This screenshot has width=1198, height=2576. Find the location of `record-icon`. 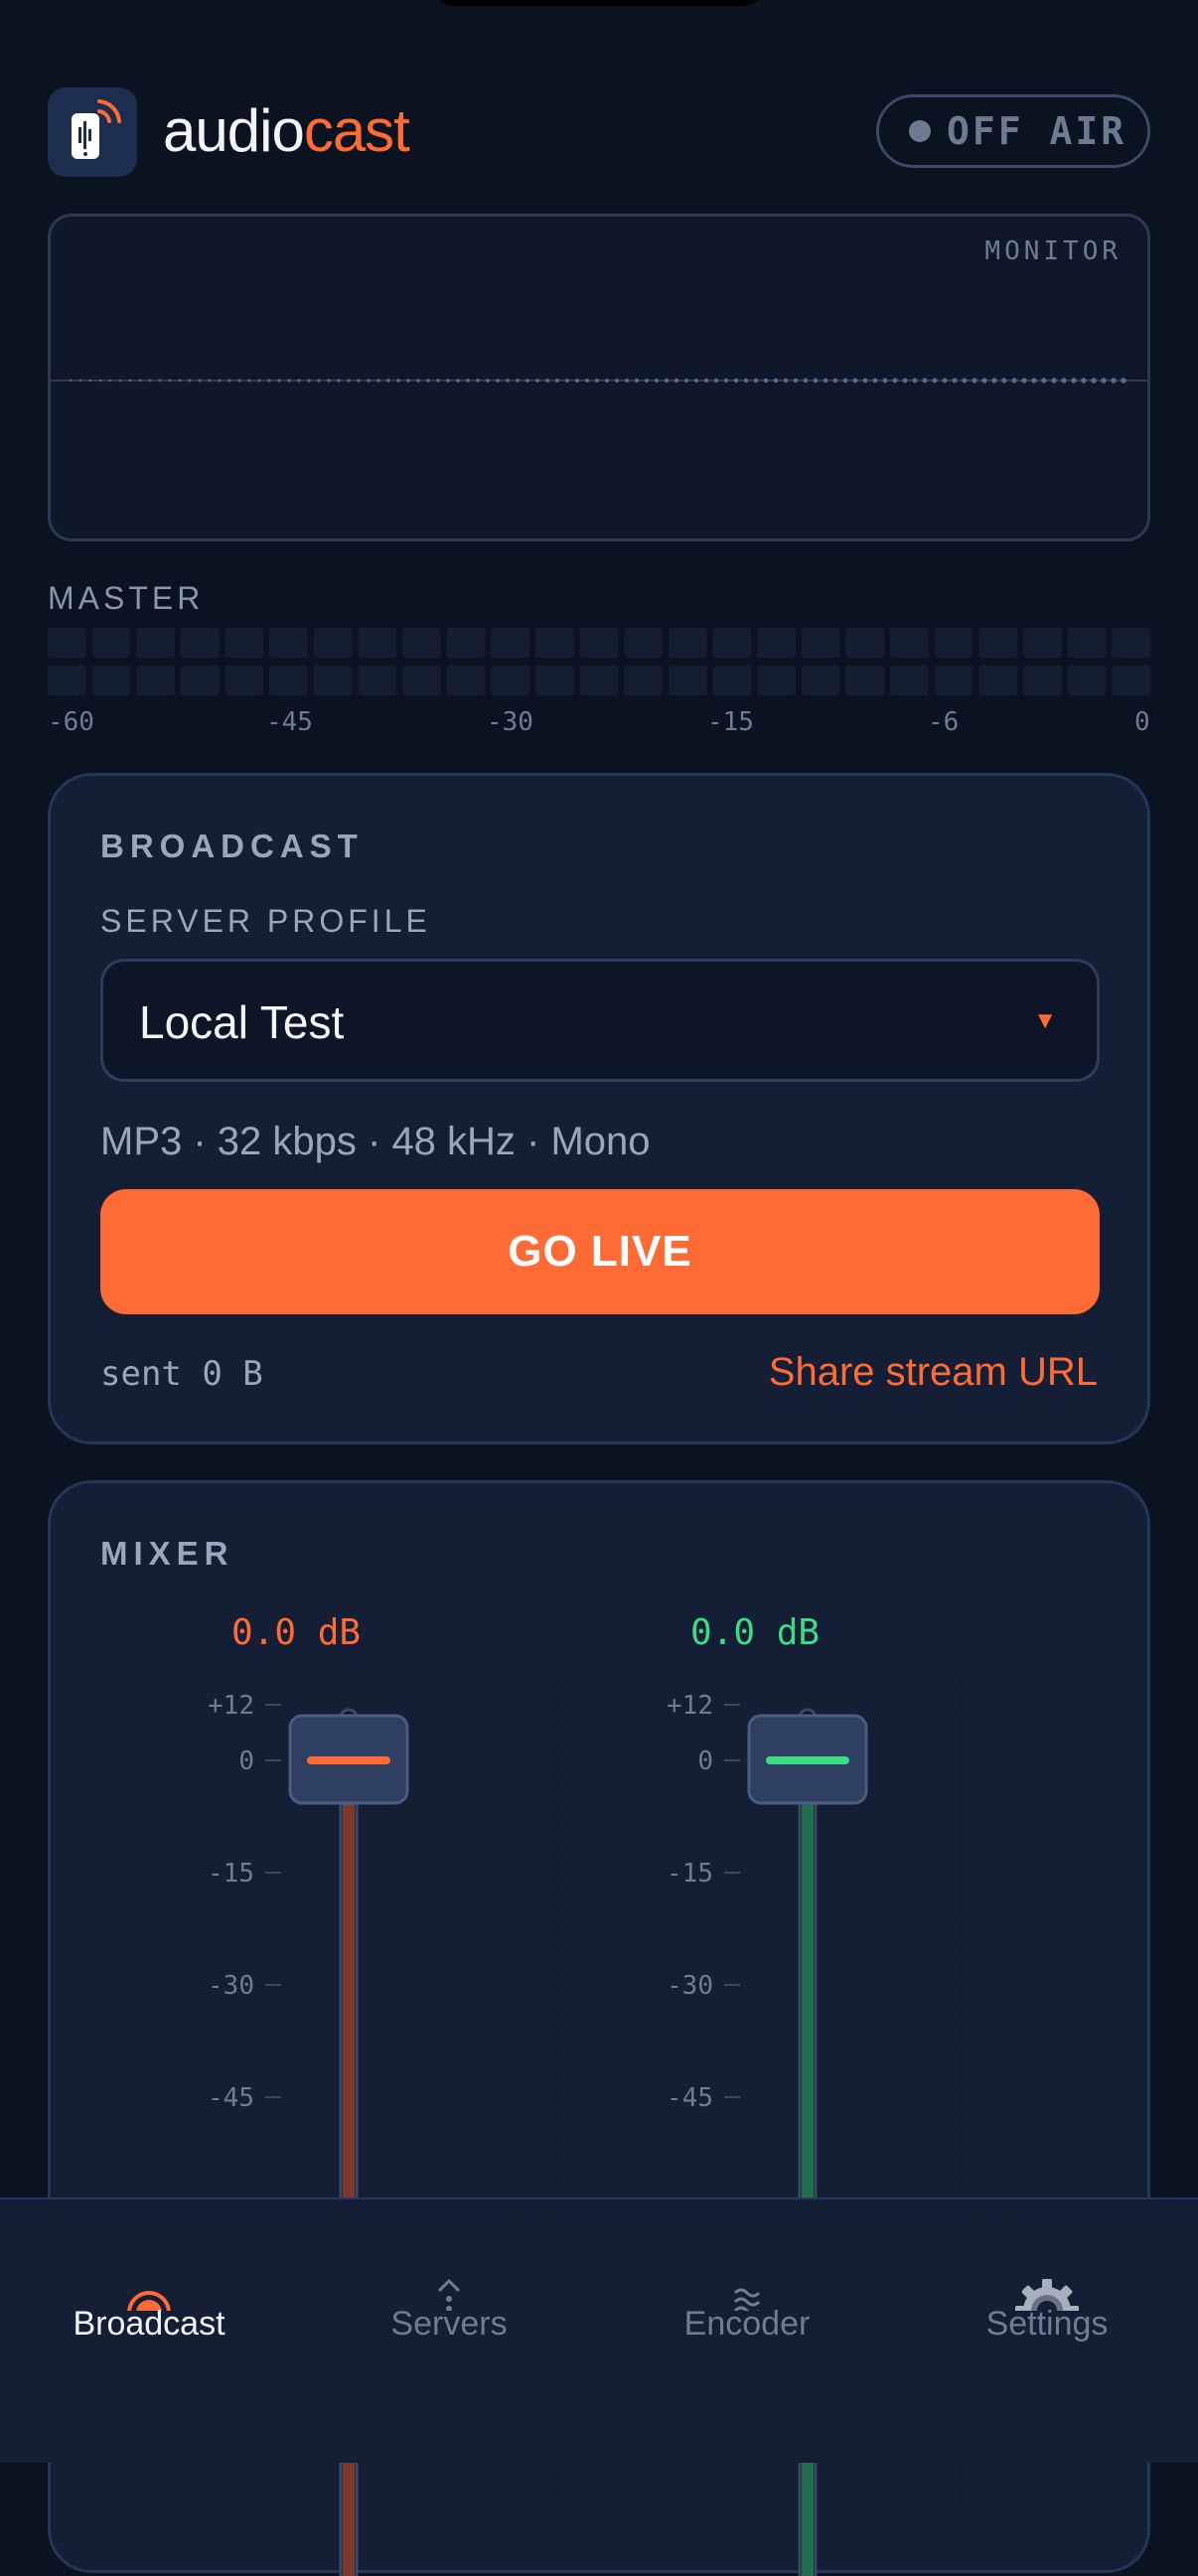

record-icon is located at coordinates (149, 2301).